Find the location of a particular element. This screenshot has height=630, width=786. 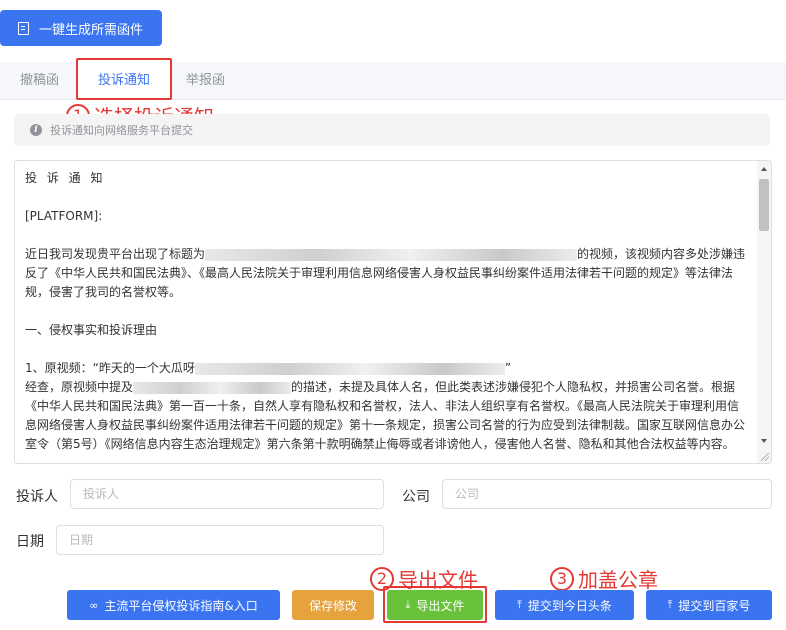

save-changes-label: 保存修改 is located at coordinates (332, 605).